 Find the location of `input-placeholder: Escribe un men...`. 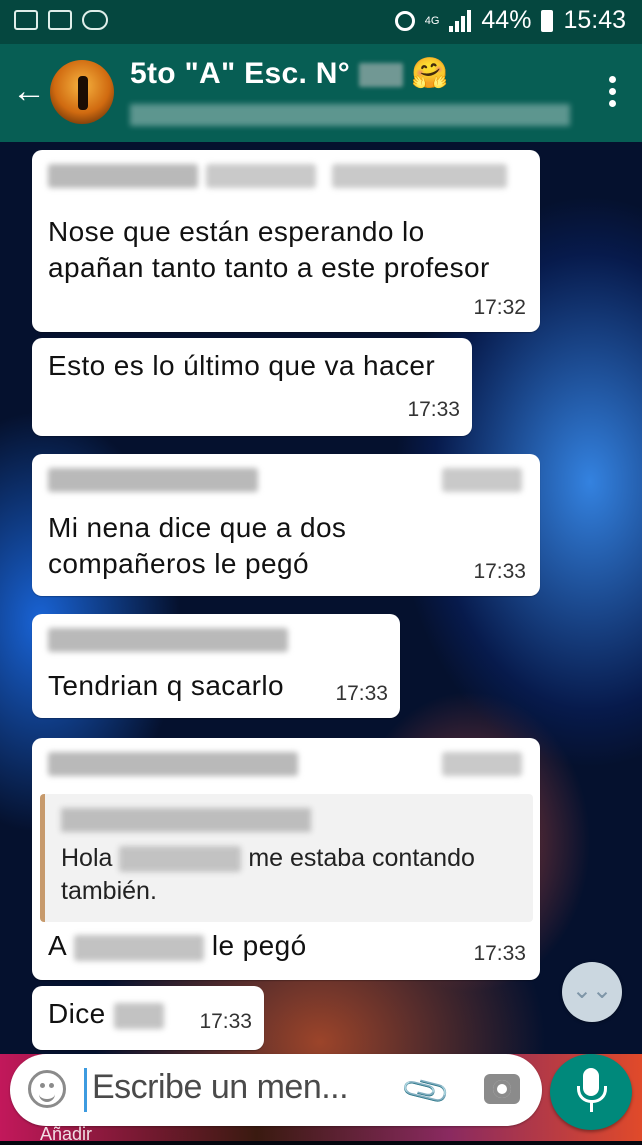

input-placeholder: Escribe un men... is located at coordinates (220, 1087).